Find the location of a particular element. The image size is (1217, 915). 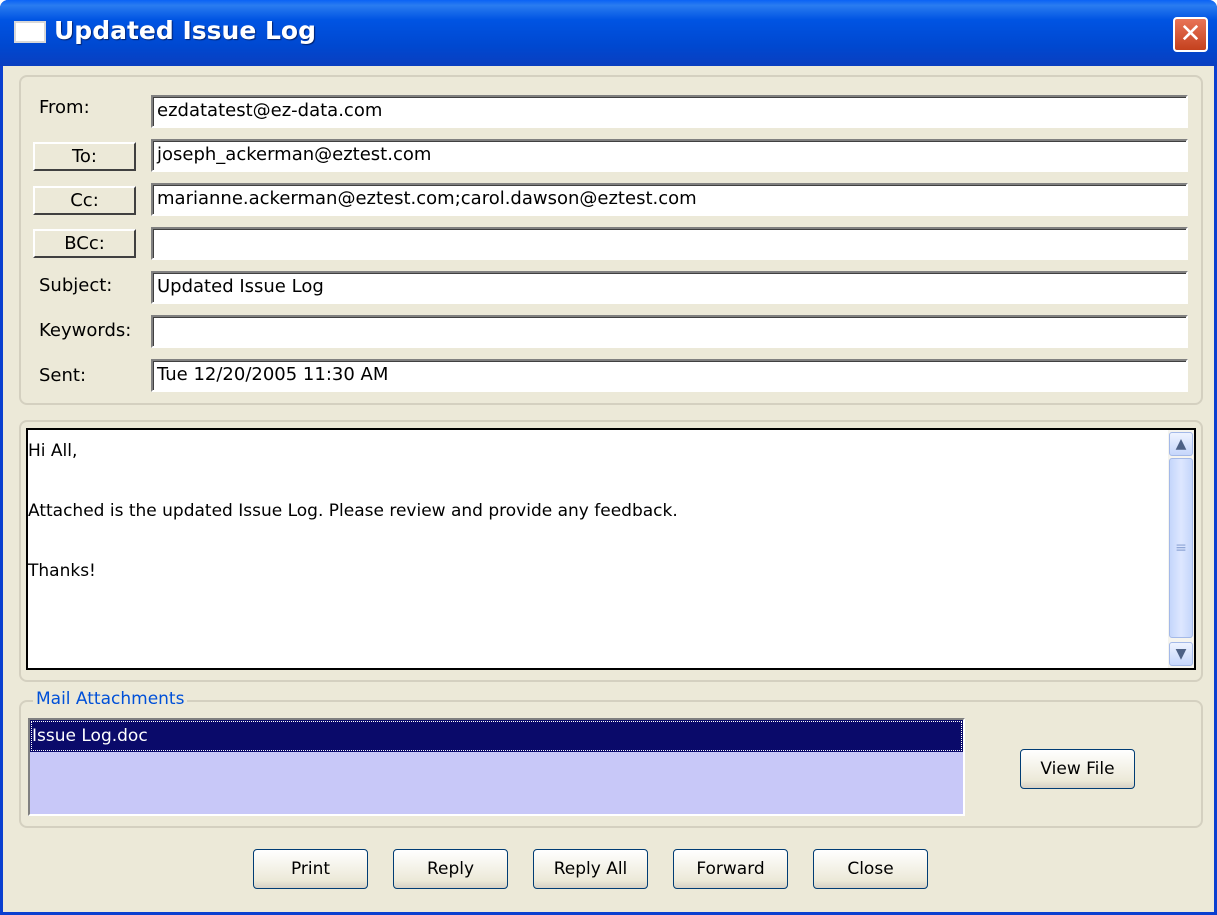

from-field: ezdatatest@ez-data.com is located at coordinates (669, 111).